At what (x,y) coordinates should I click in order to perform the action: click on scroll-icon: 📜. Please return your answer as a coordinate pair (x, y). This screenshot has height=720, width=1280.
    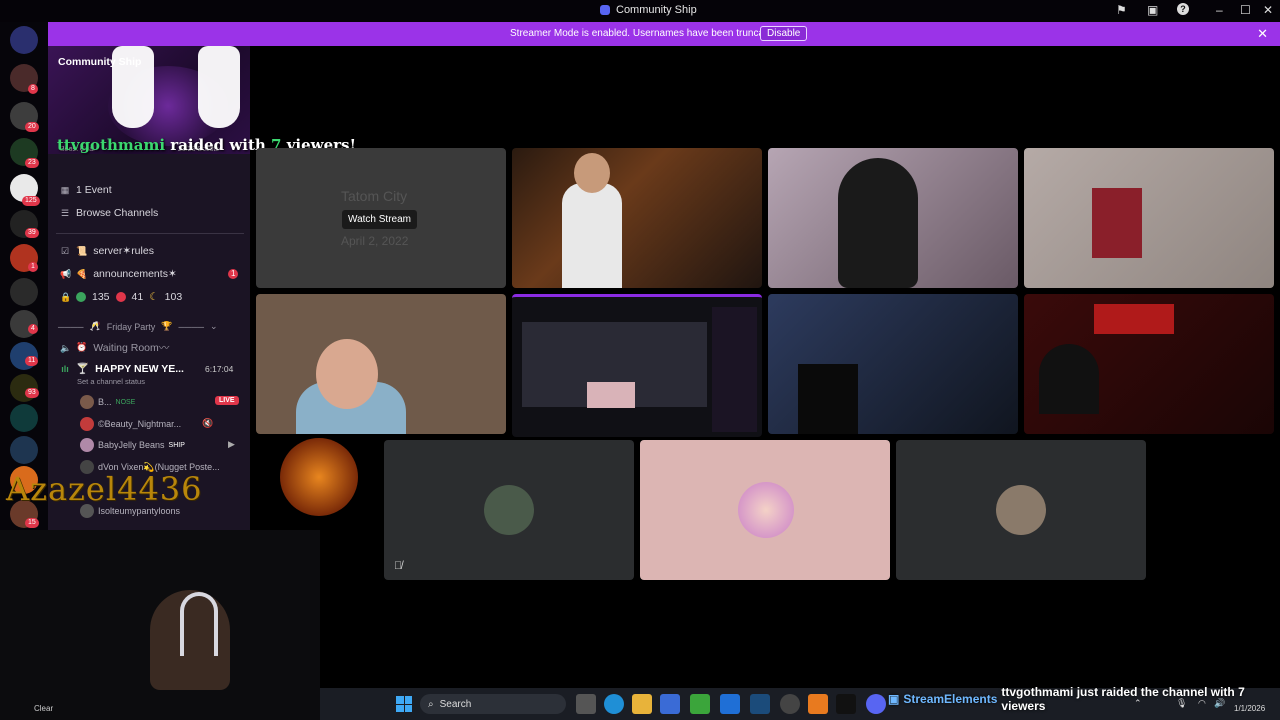
    Looking at the image, I should click on (82, 250).